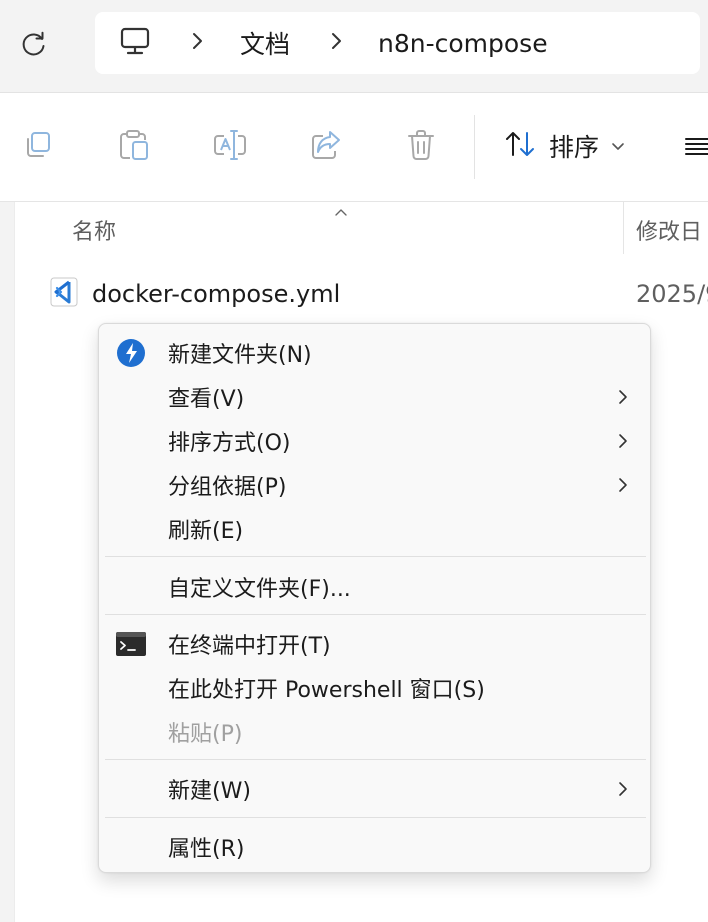 This screenshot has width=708, height=922. I want to click on menu-item-properties: 属性(R), so click(374, 847).